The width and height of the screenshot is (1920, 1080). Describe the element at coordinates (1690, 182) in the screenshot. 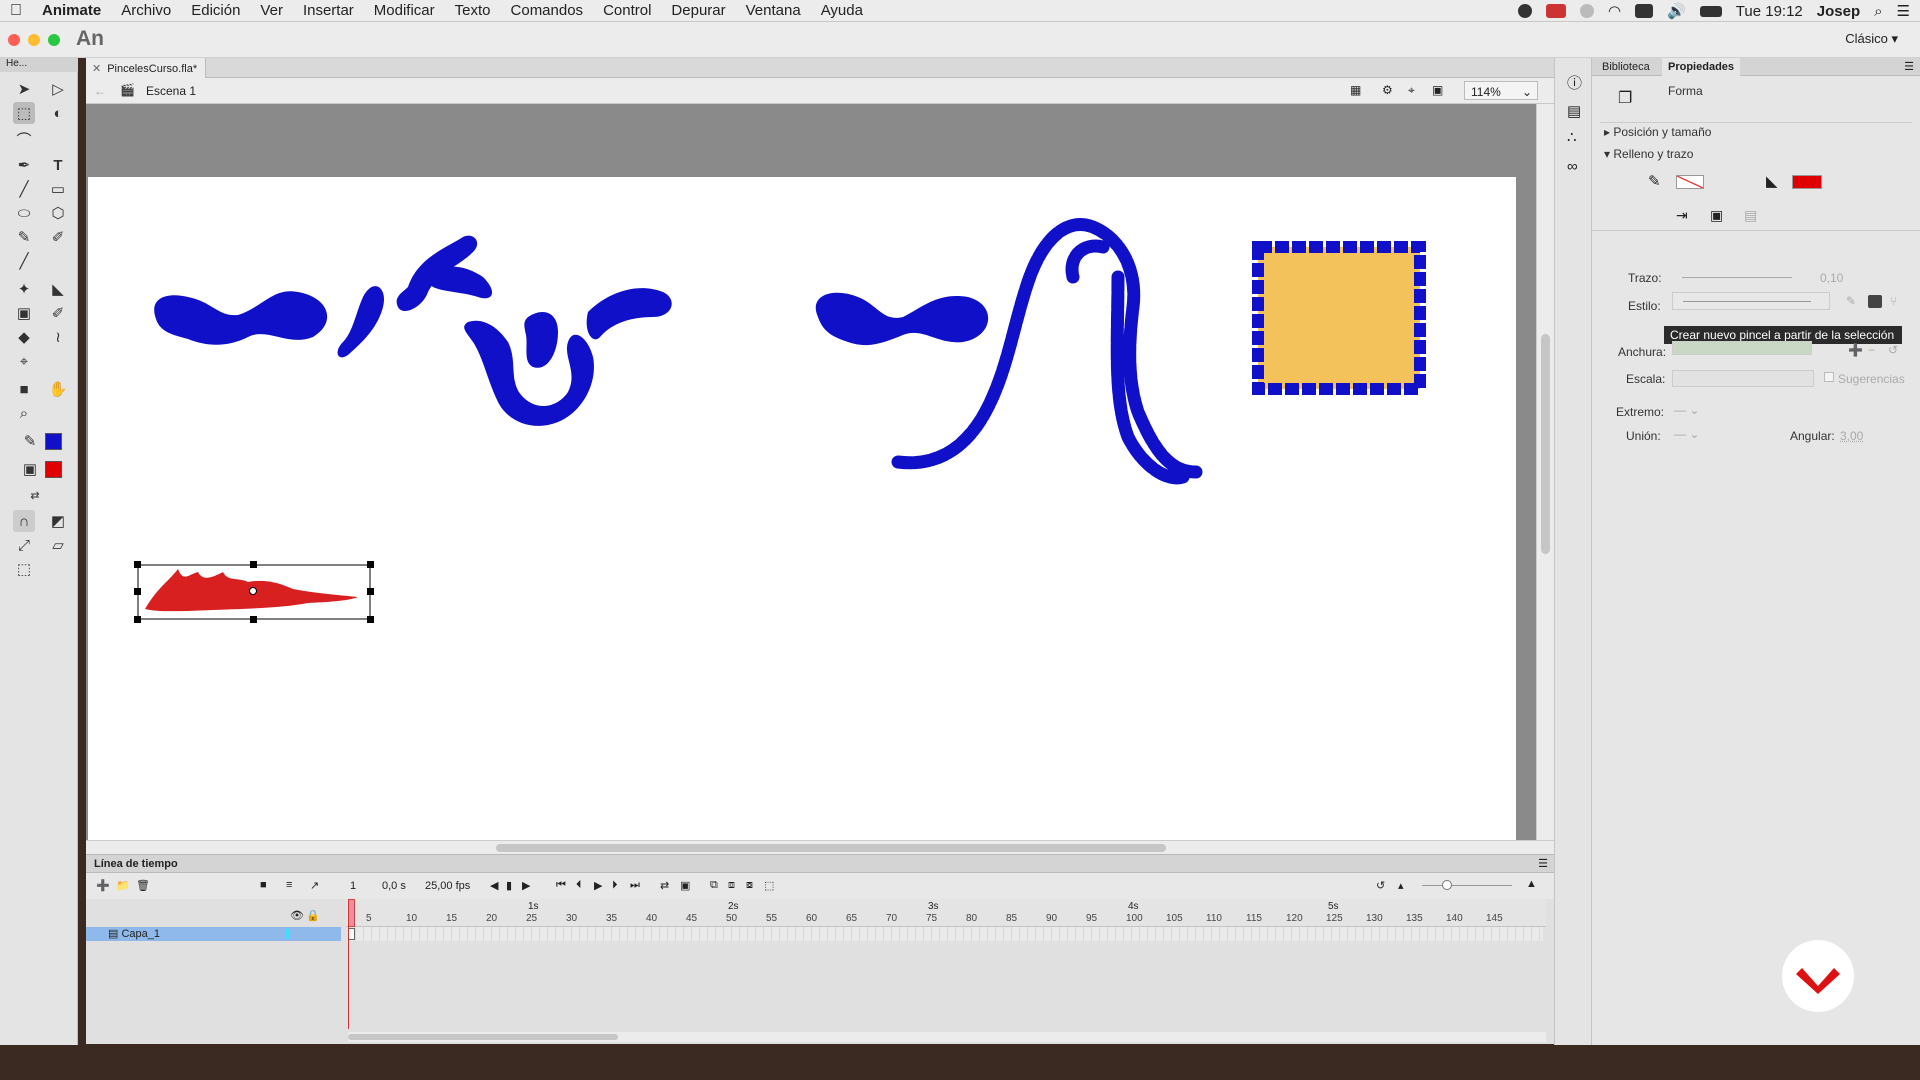

I see `stroke-none-swatch` at that location.